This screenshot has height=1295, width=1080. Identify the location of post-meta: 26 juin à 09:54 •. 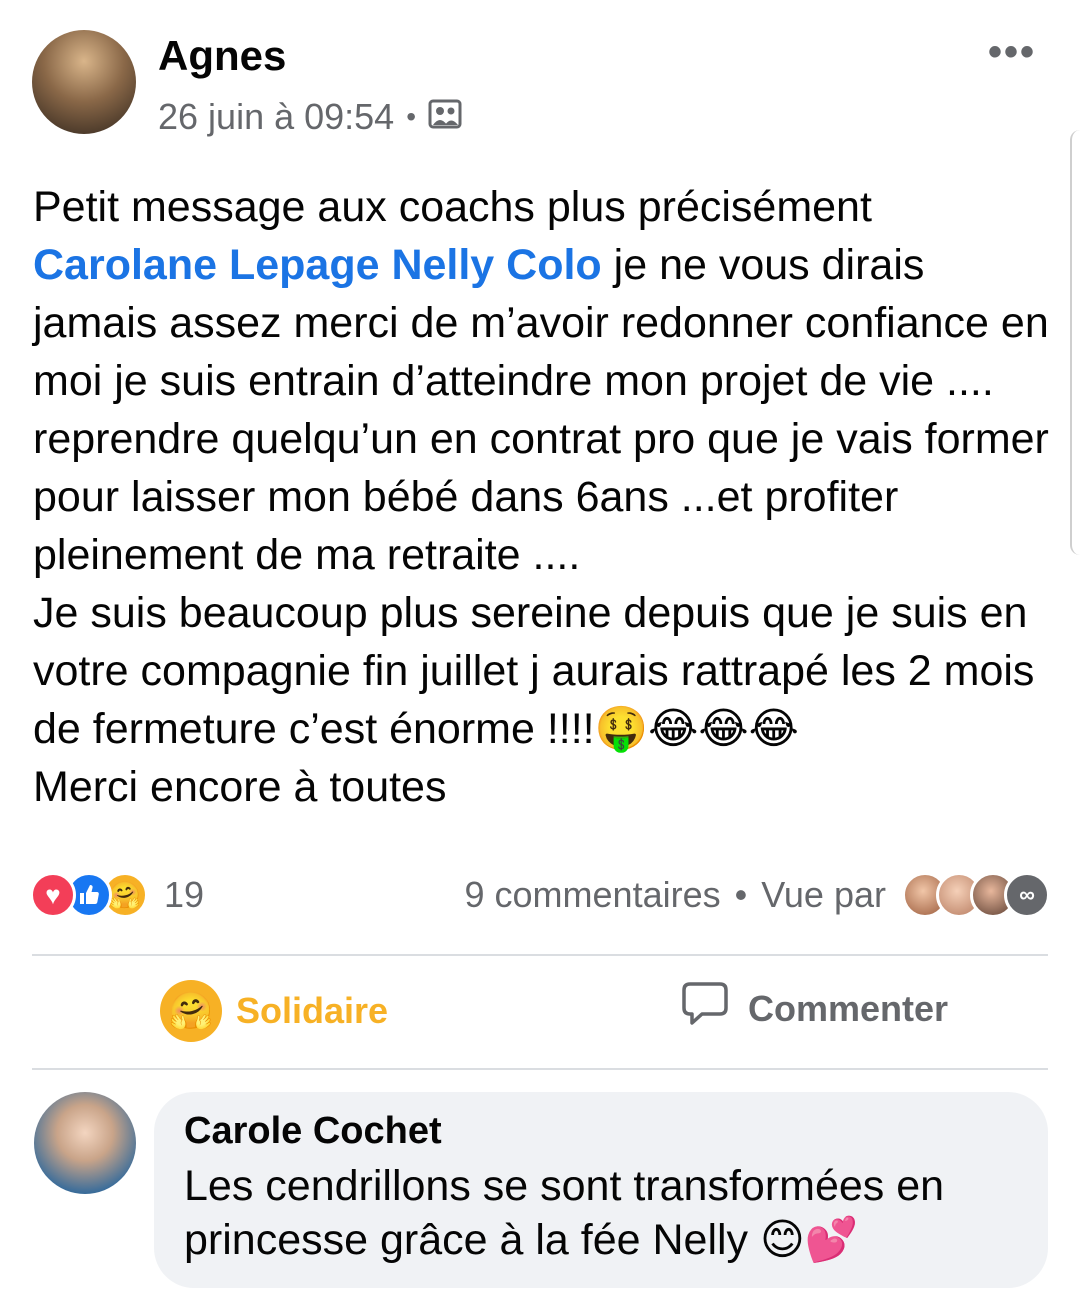
(310, 117).